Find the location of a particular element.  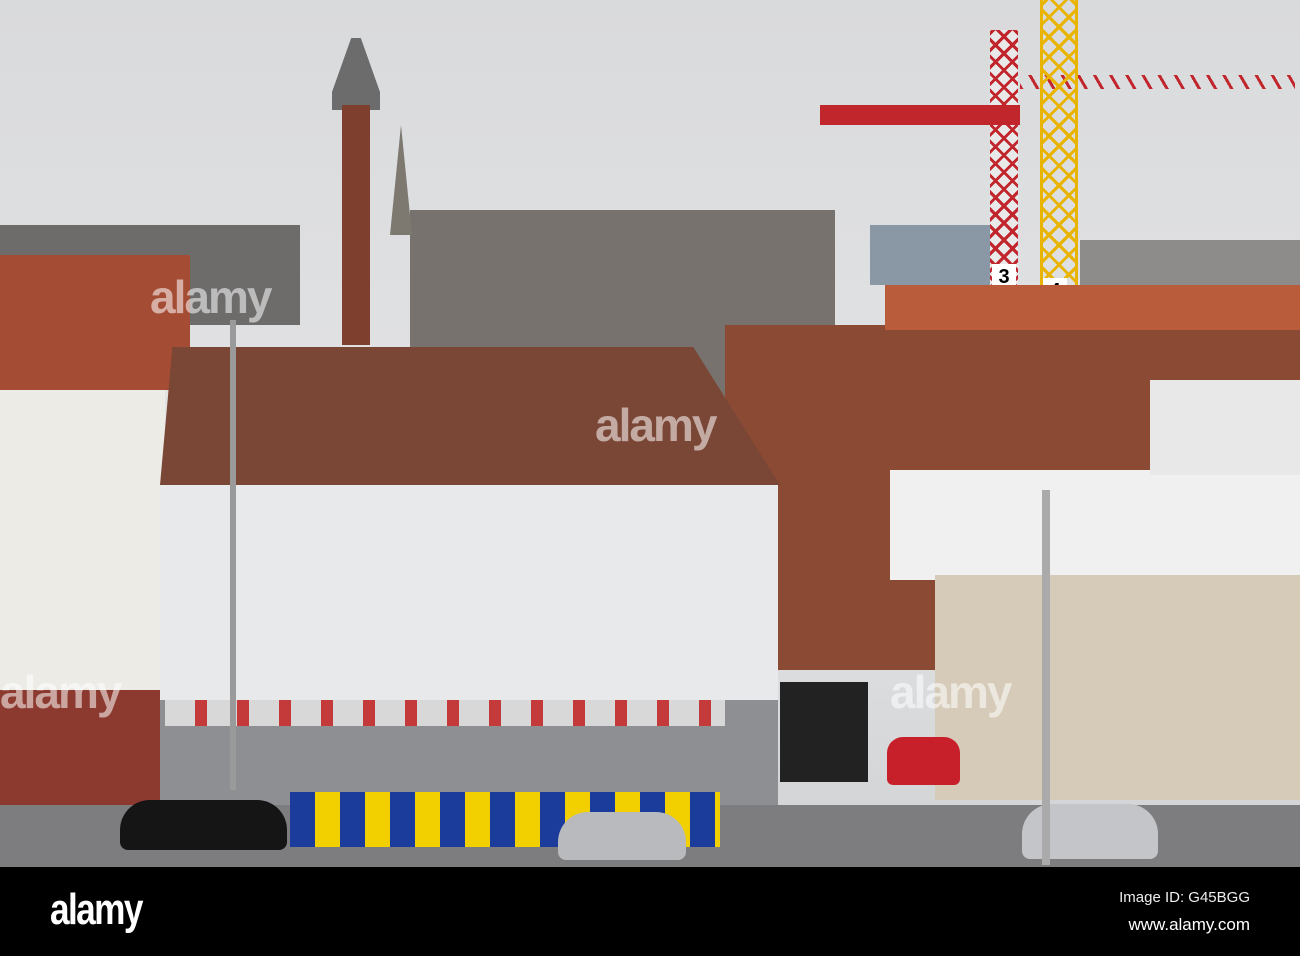

distant-skyline is located at coordinates (1190, 265).